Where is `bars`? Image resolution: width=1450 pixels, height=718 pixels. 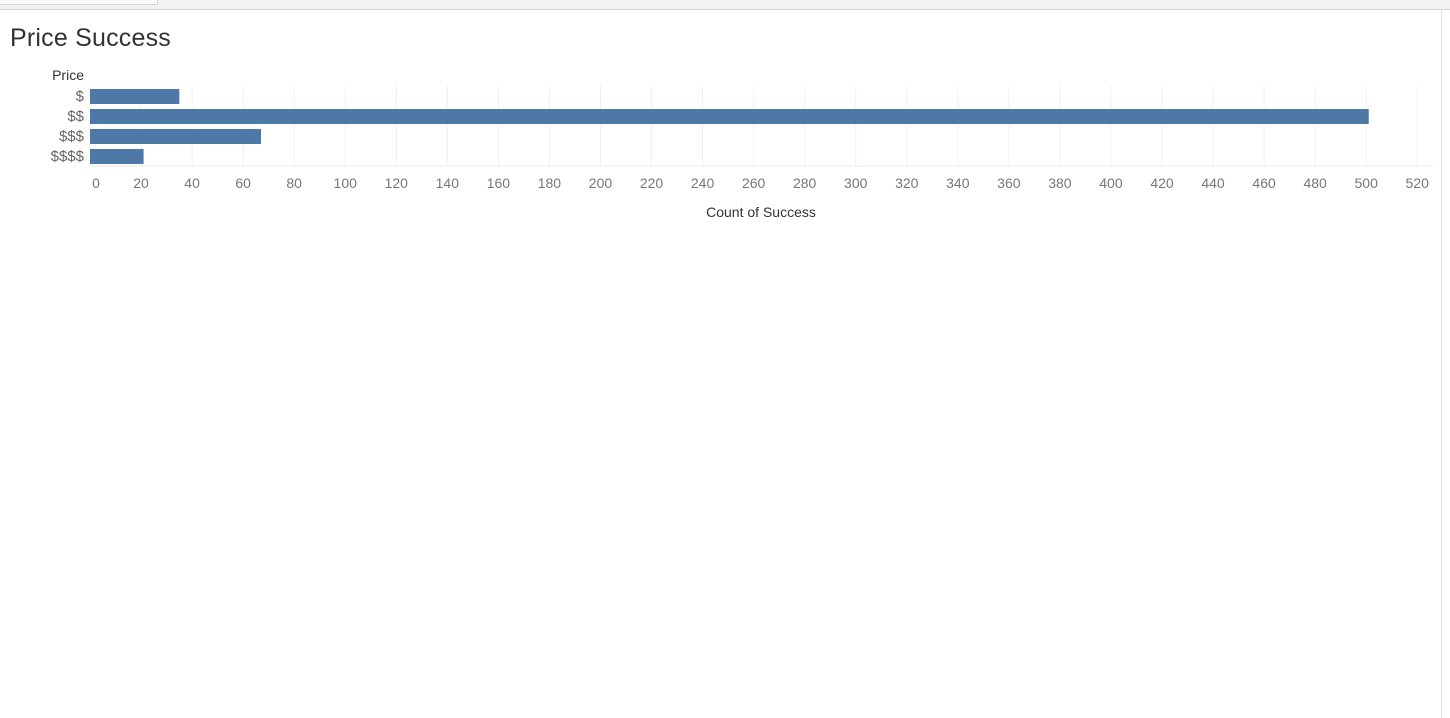 bars is located at coordinates (729, 126).